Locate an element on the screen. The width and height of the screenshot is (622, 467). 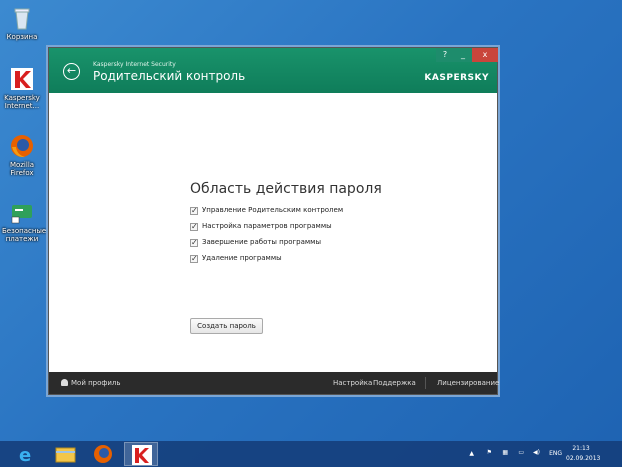
my-profile-link: Мой профиль is located at coordinates (91, 383).